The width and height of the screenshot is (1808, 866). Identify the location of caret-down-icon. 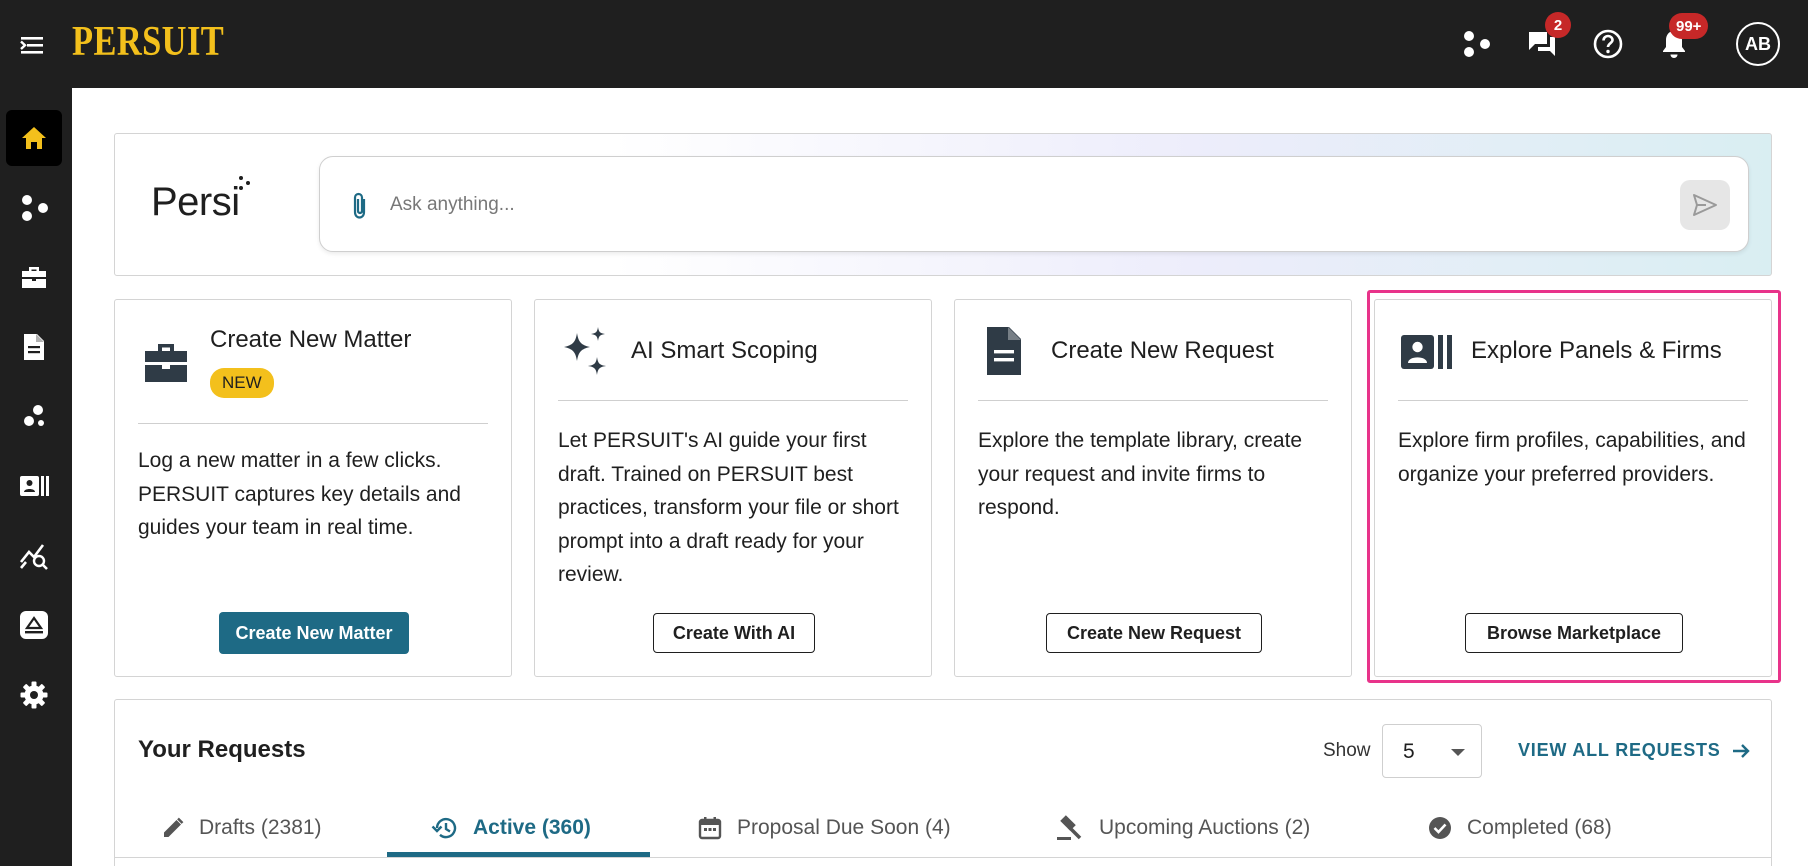
(1458, 752).